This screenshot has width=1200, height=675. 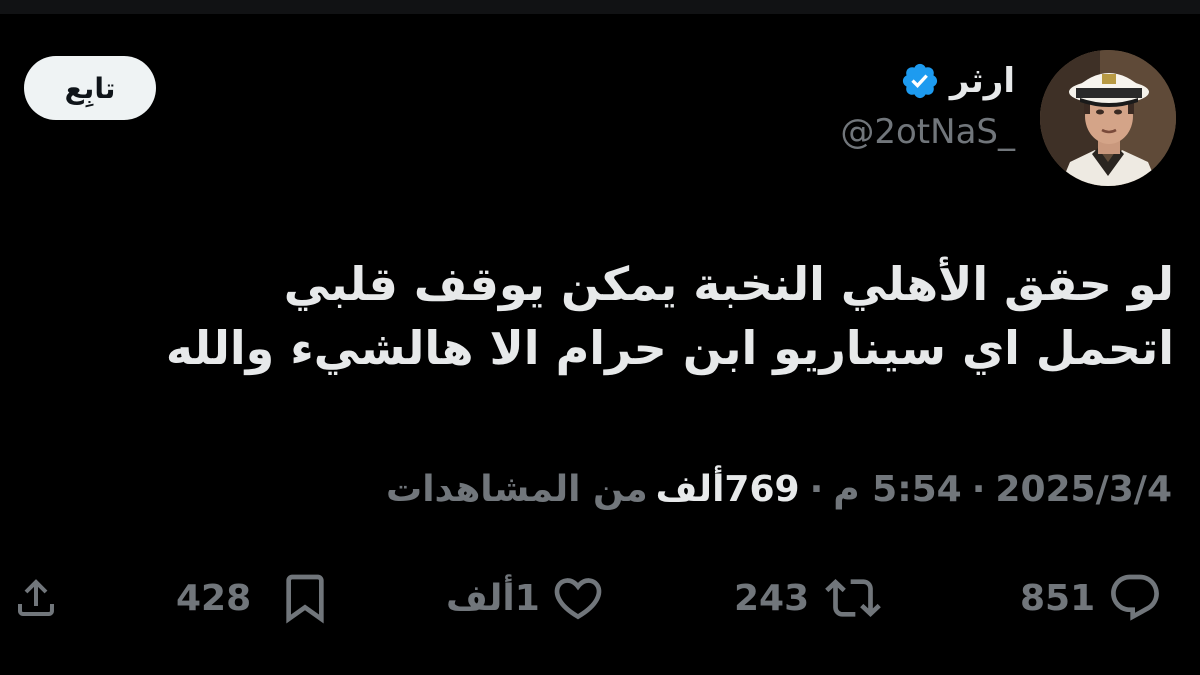 I want to click on name-row: ارثر, so click(x=927, y=81).